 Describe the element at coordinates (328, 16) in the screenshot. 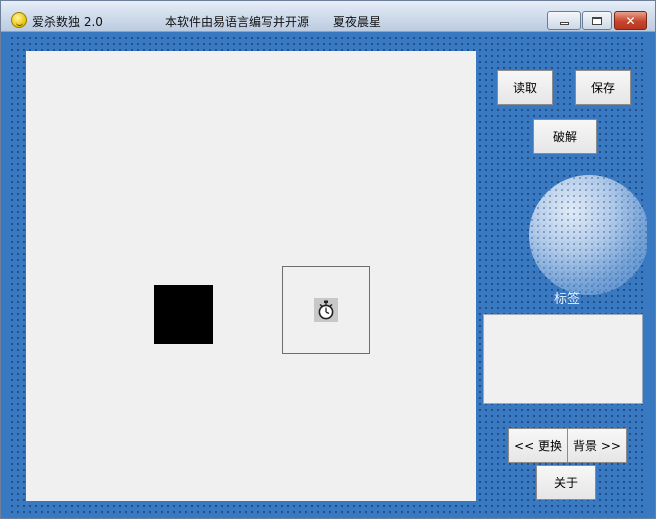

I see `title-bar: 爱杀数独 2.0 本软件由易语言编写并开源 夏夜晨星 ✕` at that location.